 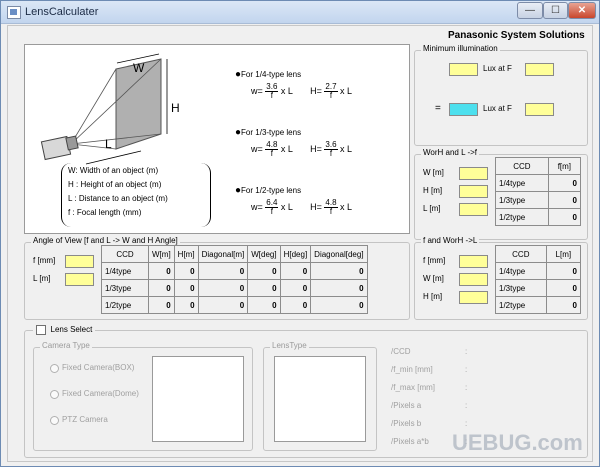 I want to click on radio-fixed-box, so click(x=54, y=368).